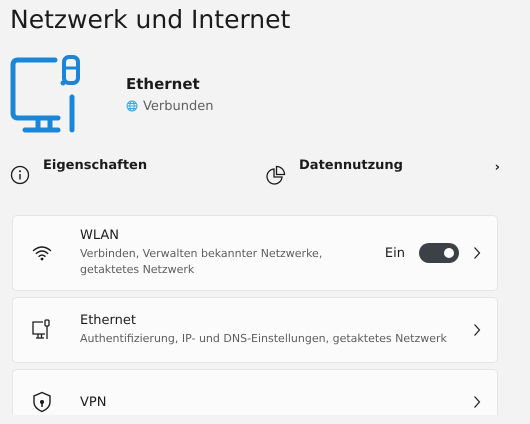  Describe the element at coordinates (151, 20) in the screenshot. I see `page-title: Netzwerk und Internet` at that location.